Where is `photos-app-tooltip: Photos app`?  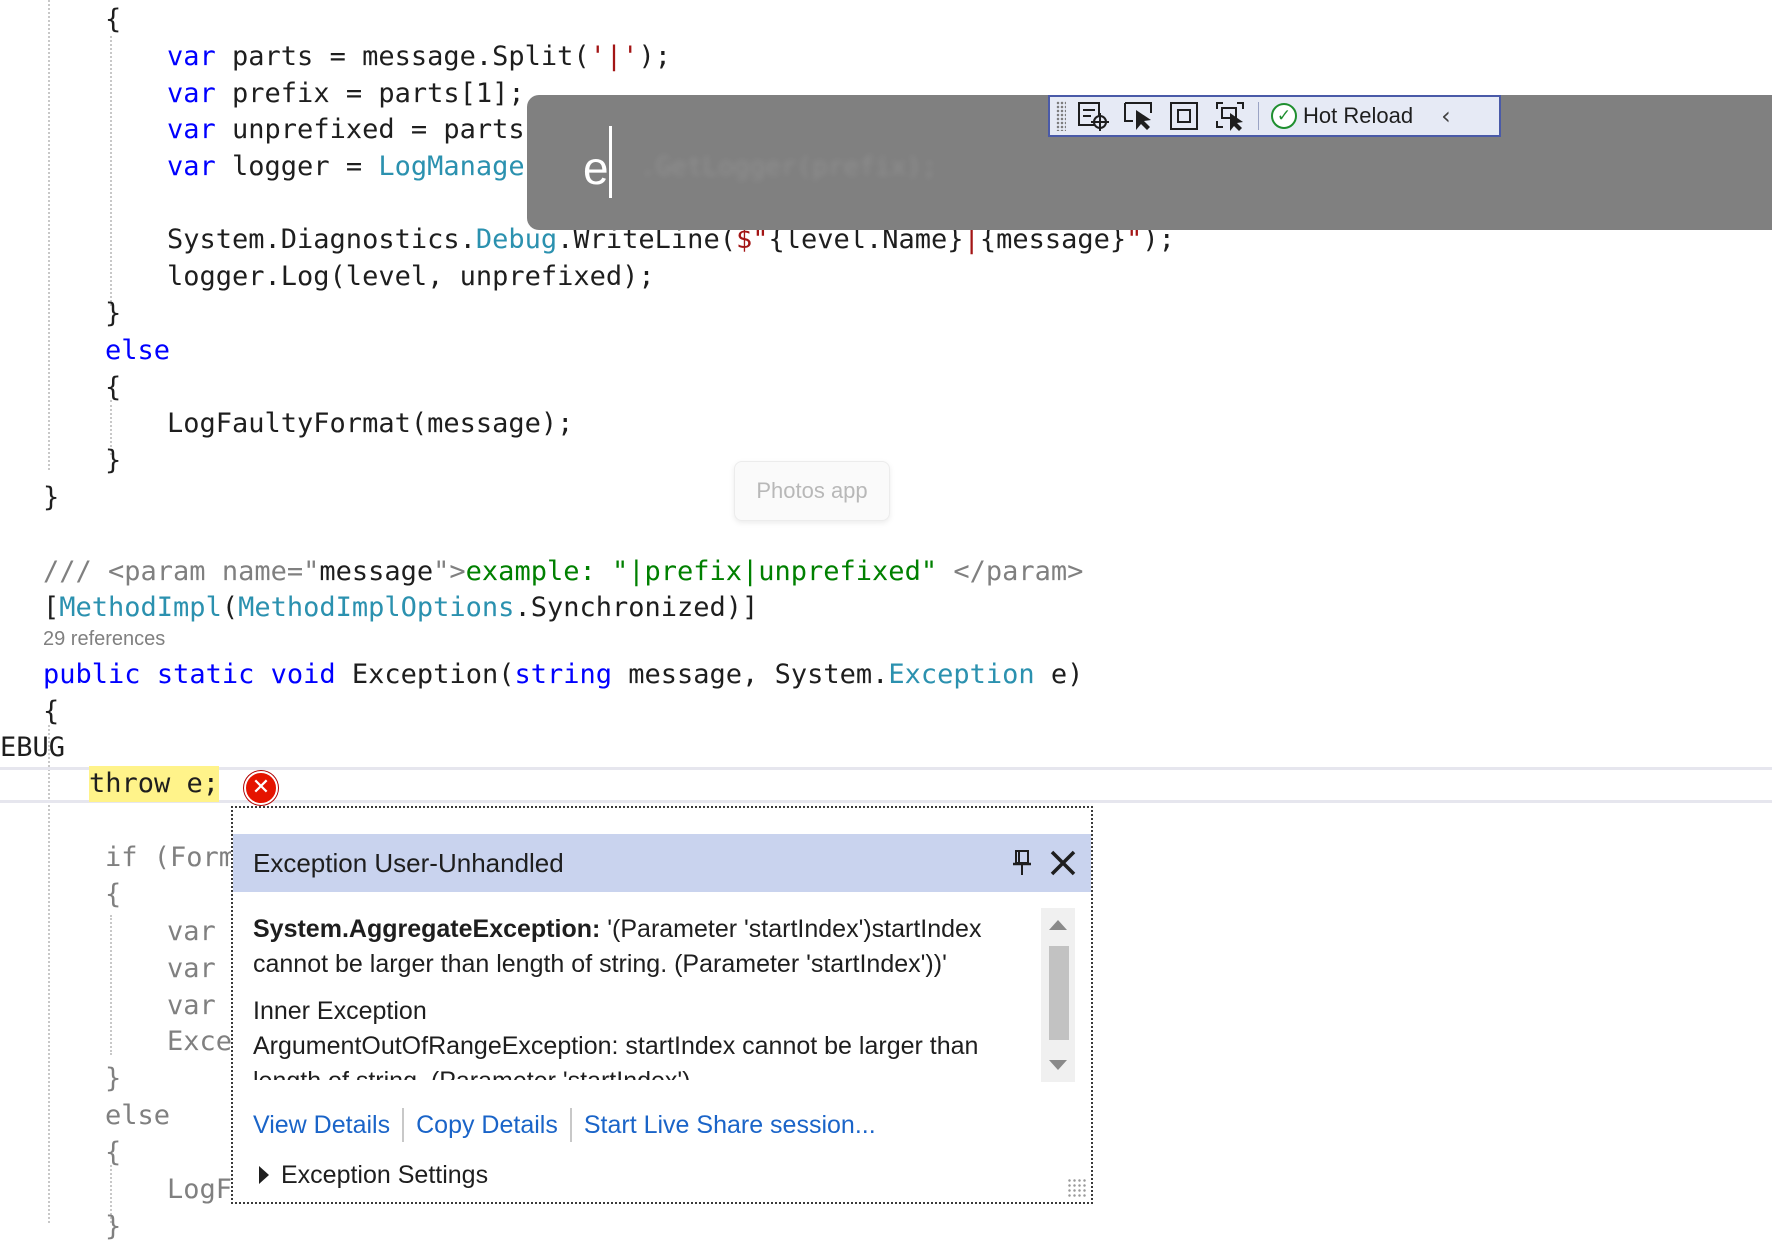 photos-app-tooltip: Photos app is located at coordinates (812, 491).